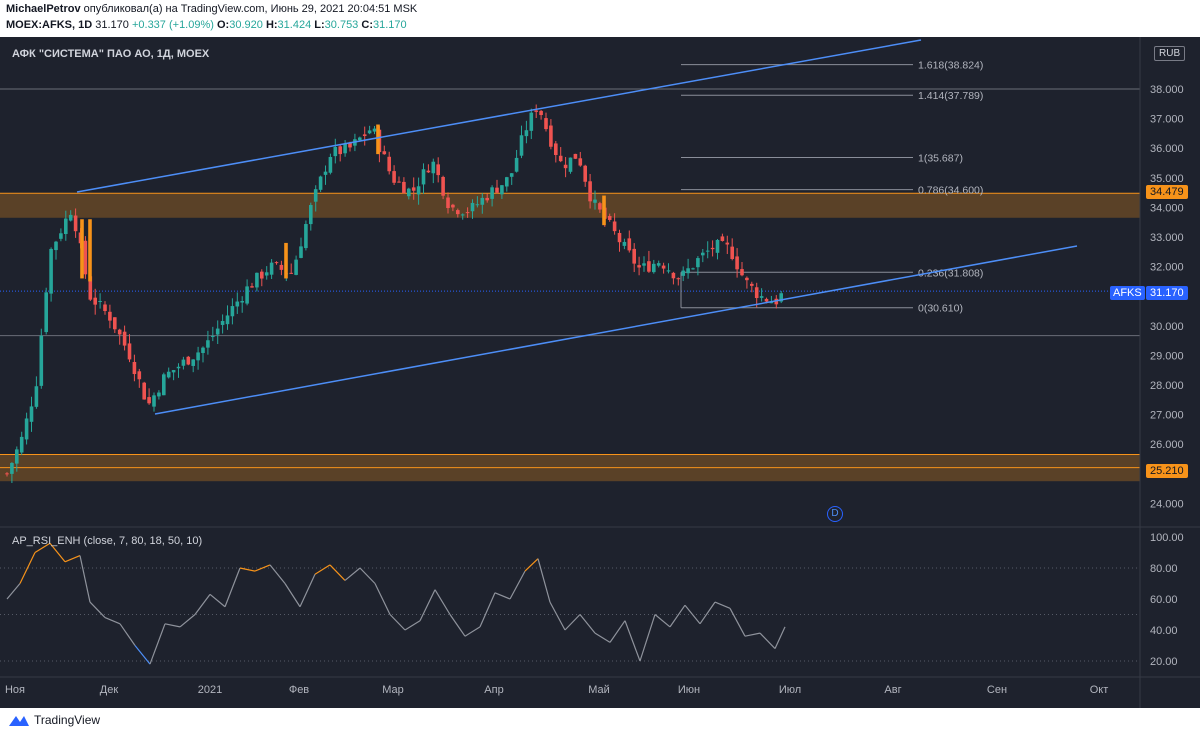 This screenshot has height=735, width=1200. I want to click on rsi-title: AP_RSI_ENH (close, 7, 80, 18, 50, 10), so click(107, 541).